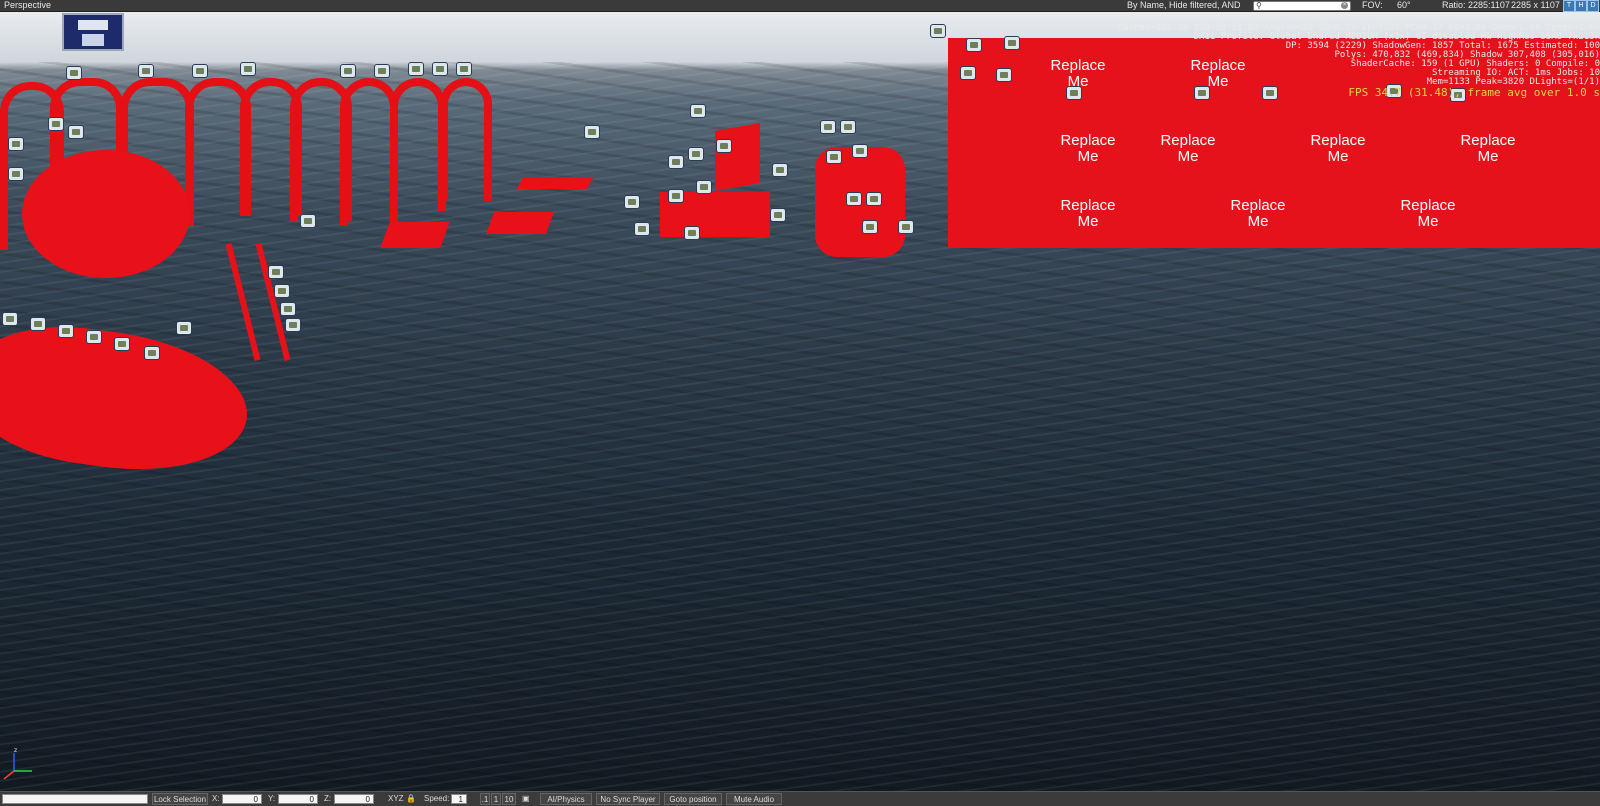 This screenshot has height=806, width=1600. I want to click on ratio-label: Ratio: 2285:1107, so click(1476, 5).